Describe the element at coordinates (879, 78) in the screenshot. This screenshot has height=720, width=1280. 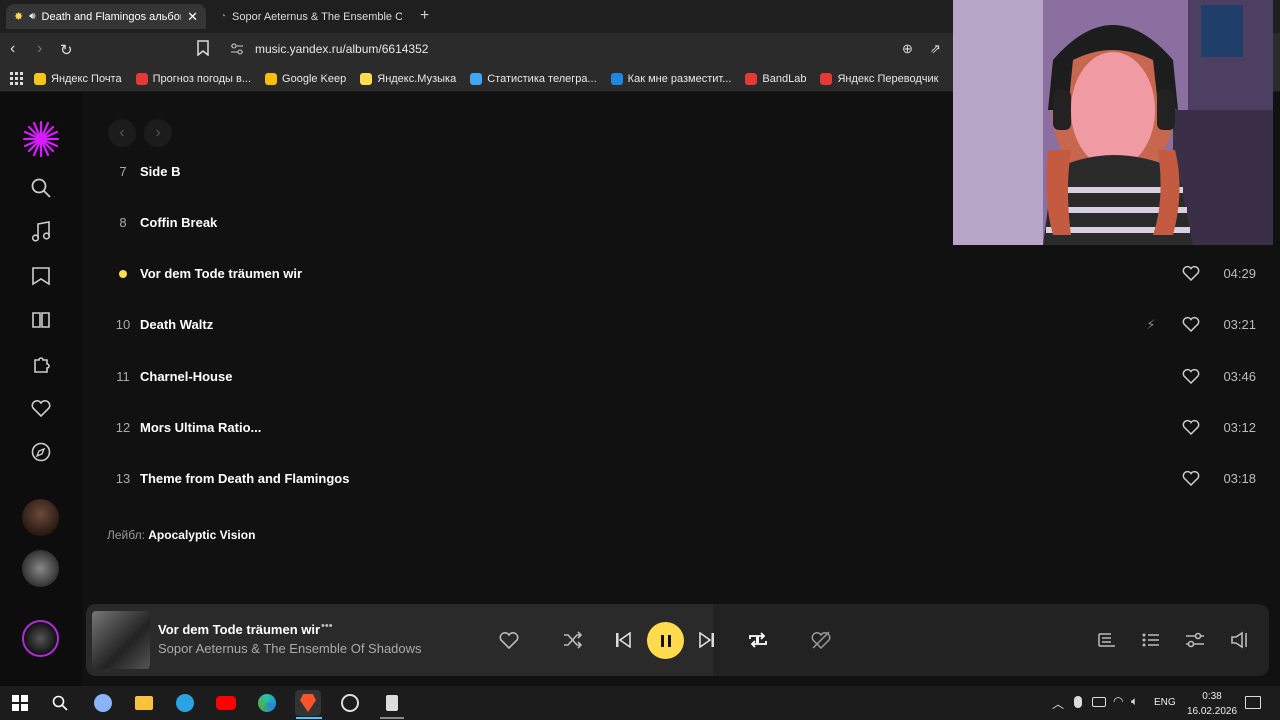
I see `bookmark-item: Яндекс Переводчик` at that location.